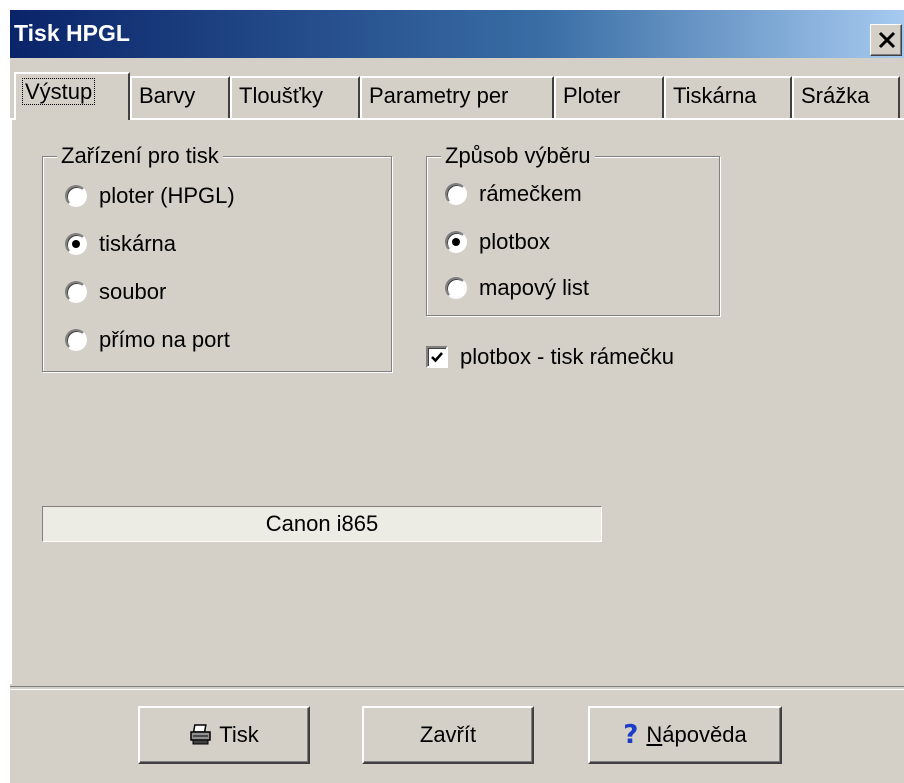 The height and width of the screenshot is (783, 904). I want to click on radio-label: rámečkem, so click(530, 193).